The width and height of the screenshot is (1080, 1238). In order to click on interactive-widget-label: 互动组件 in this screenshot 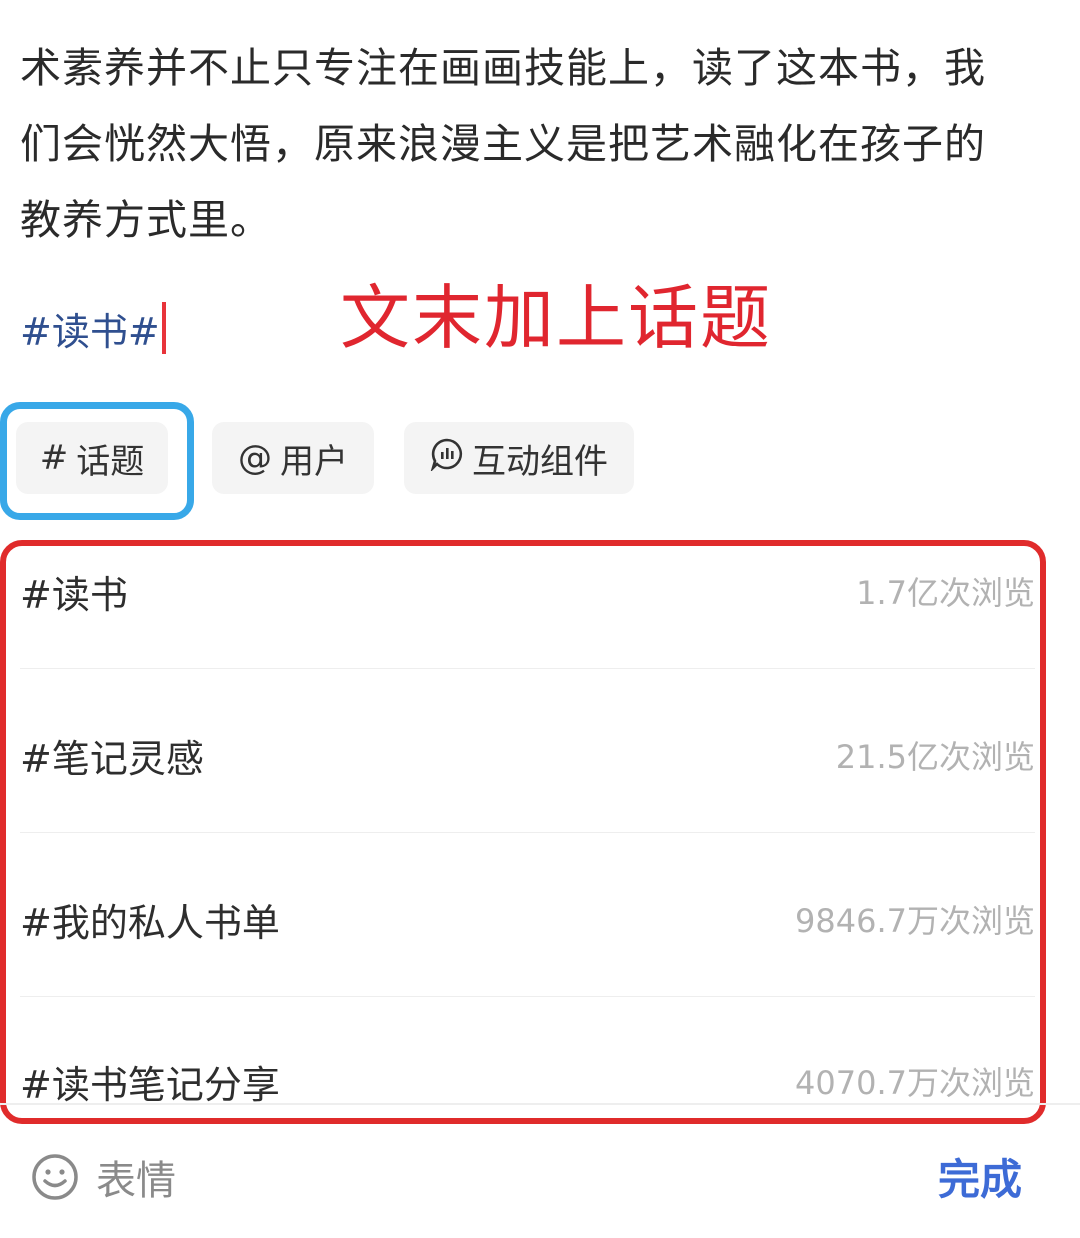, I will do `click(540, 461)`.